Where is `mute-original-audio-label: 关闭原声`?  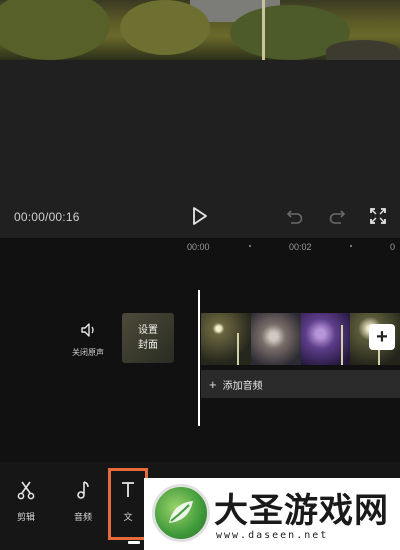
mute-original-audio-label: 关闭原声 is located at coordinates (88, 352).